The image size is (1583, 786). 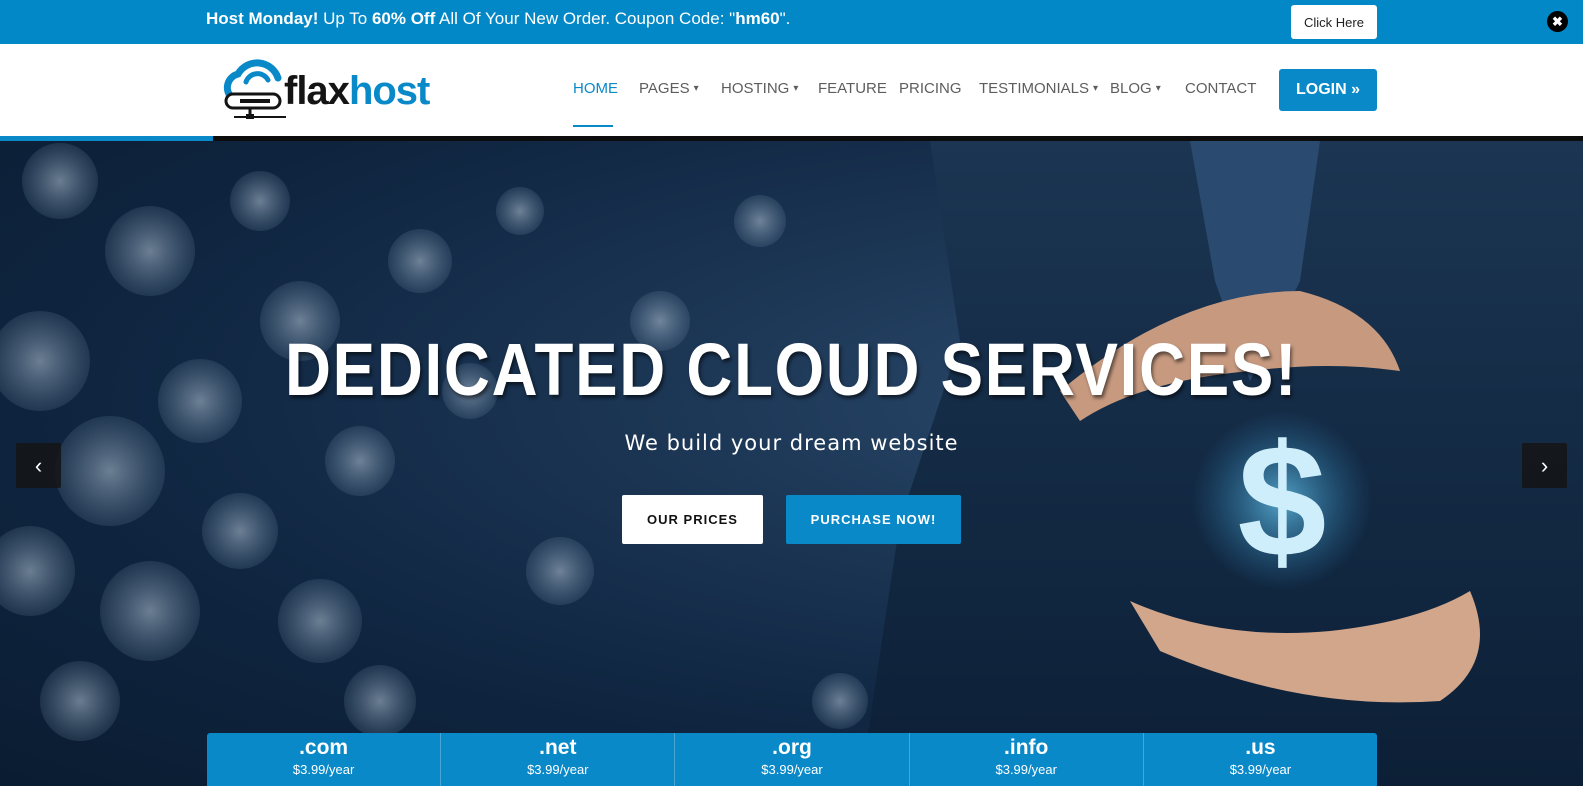 I want to click on nav-item-label: HOSTING, so click(x=755, y=88).